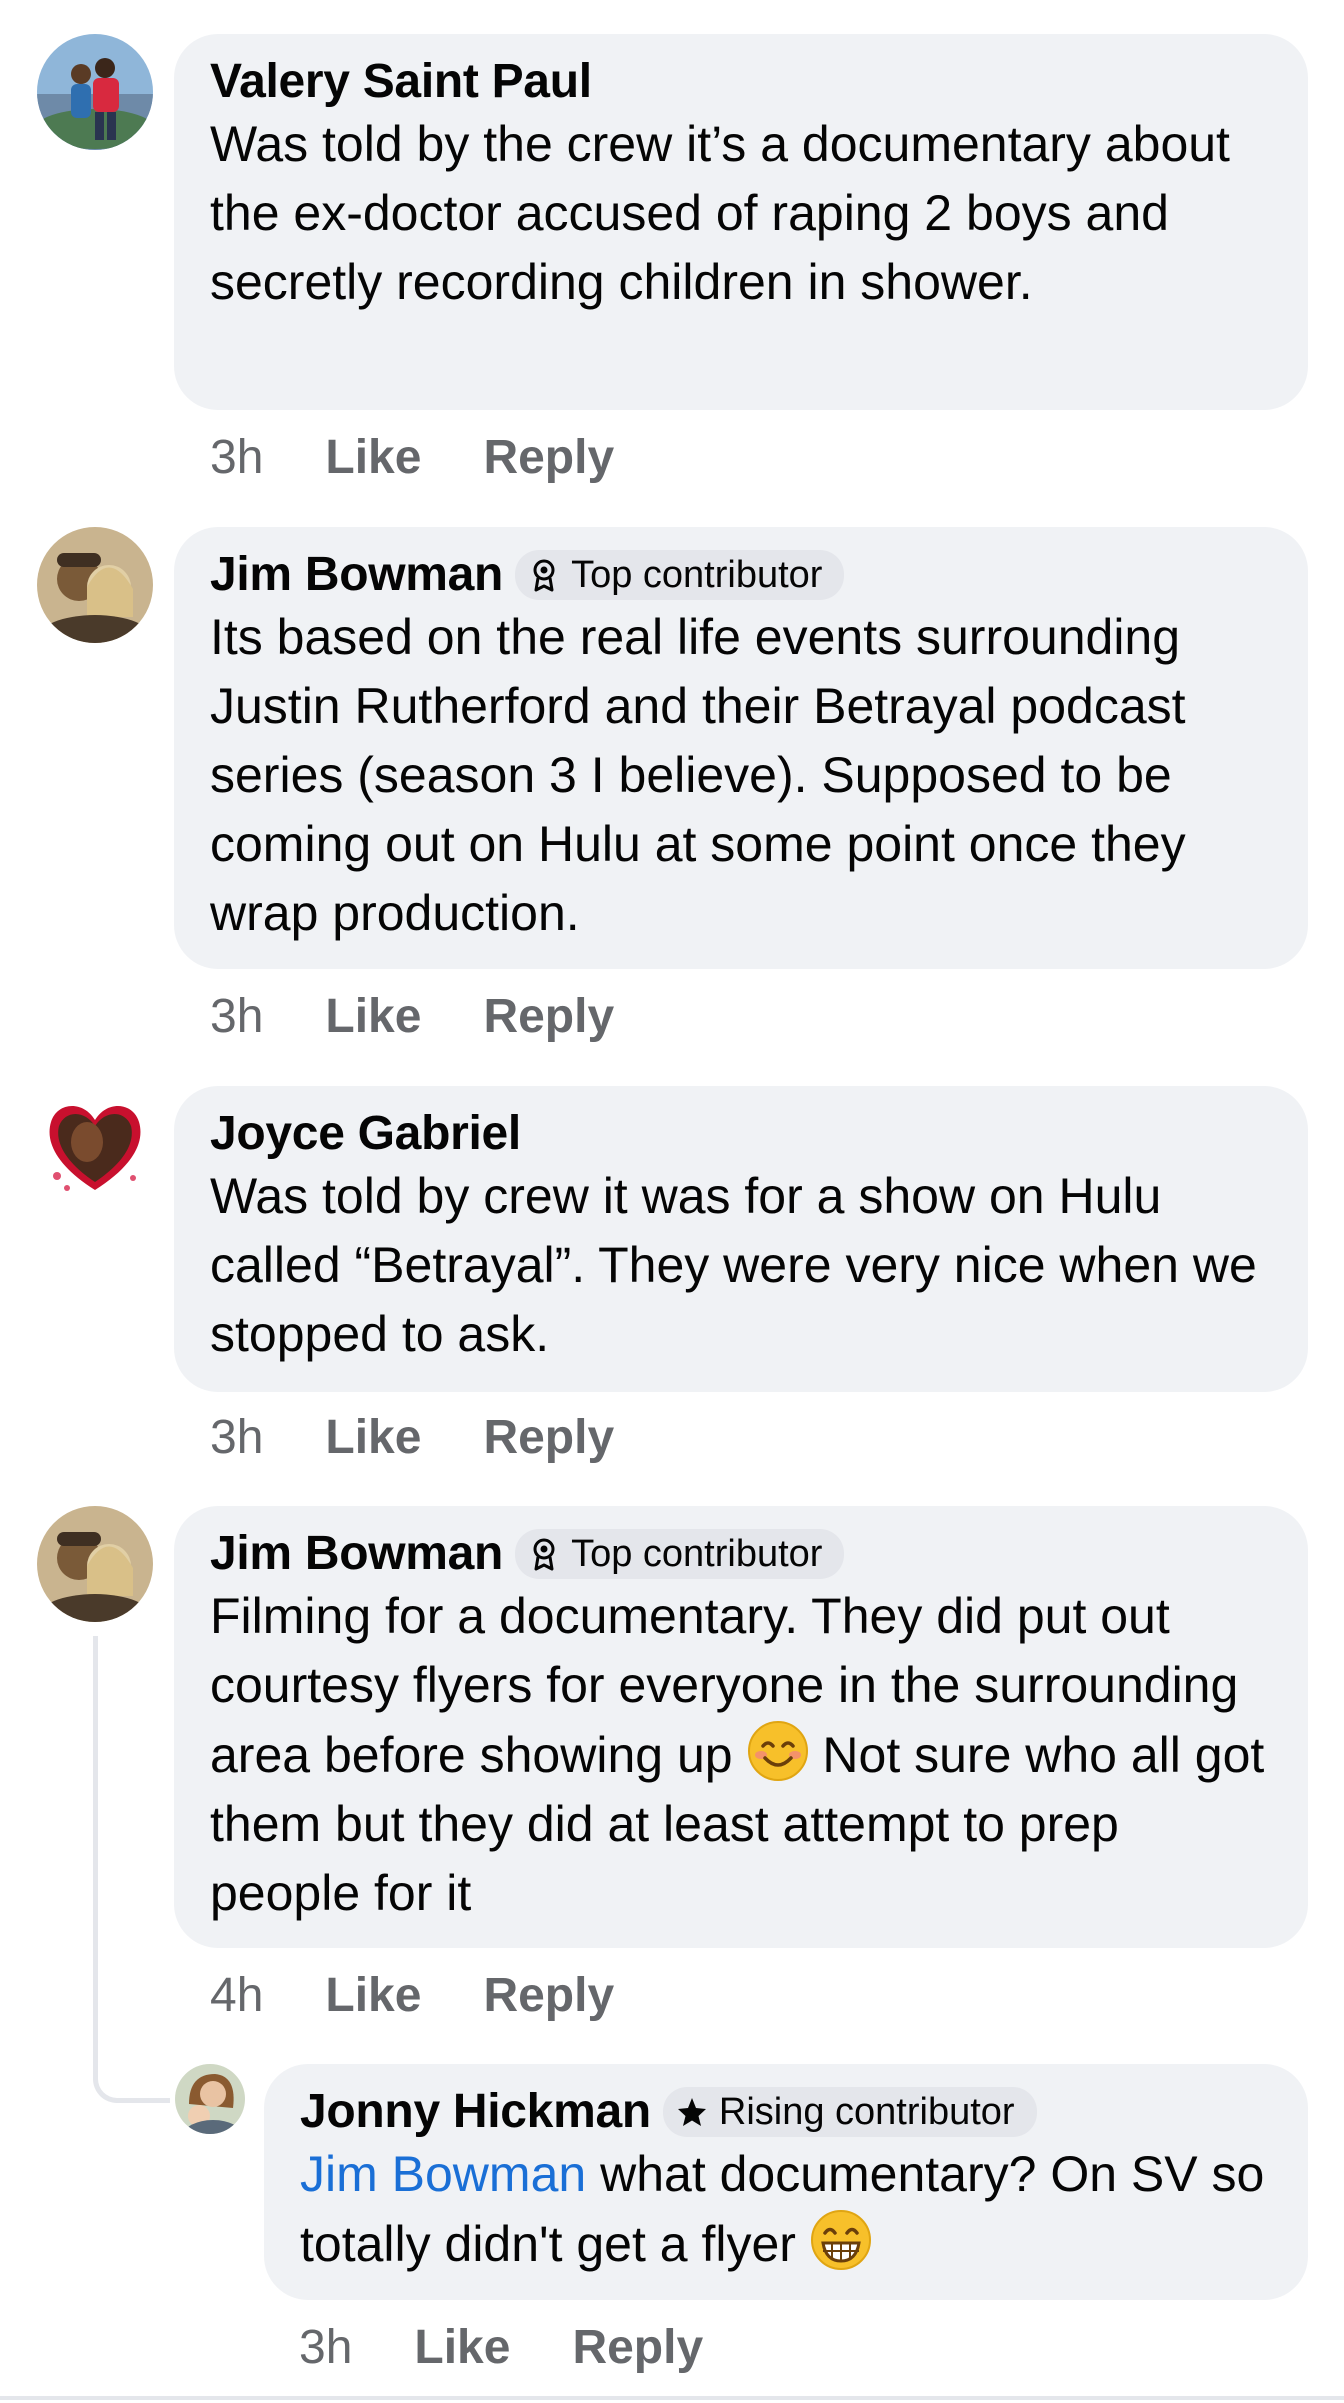 The width and height of the screenshot is (1344, 2403). What do you see at coordinates (692, 2112) in the screenshot?
I see `rising-contributor-star-icon` at bounding box center [692, 2112].